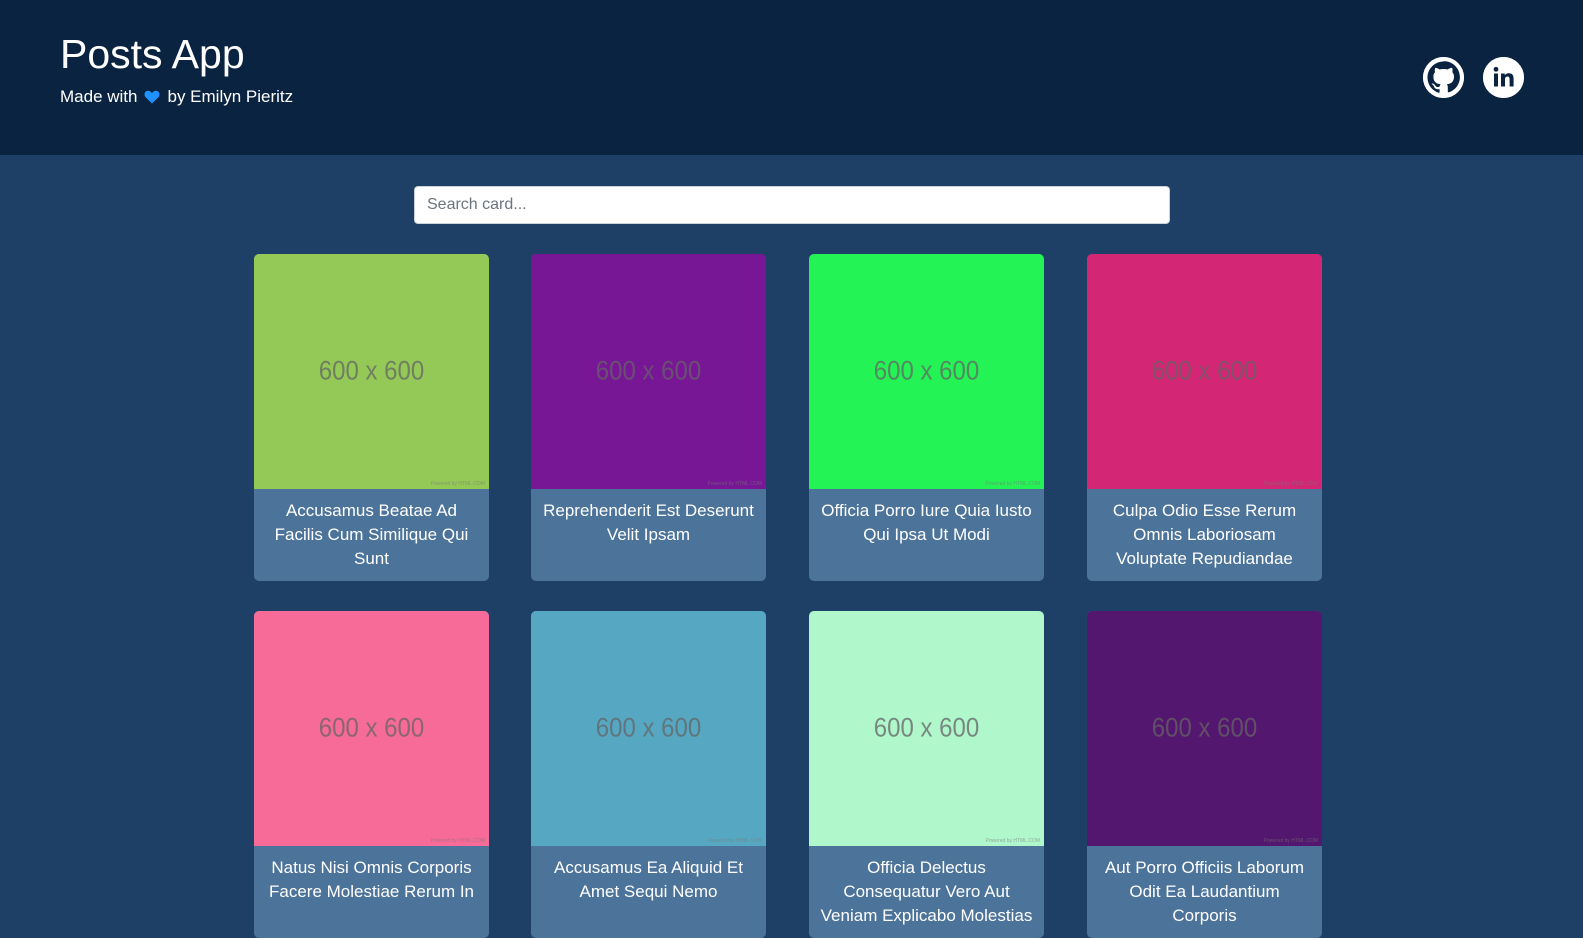  Describe the element at coordinates (99, 96) in the screenshot. I see `made-with-text: Made with` at that location.